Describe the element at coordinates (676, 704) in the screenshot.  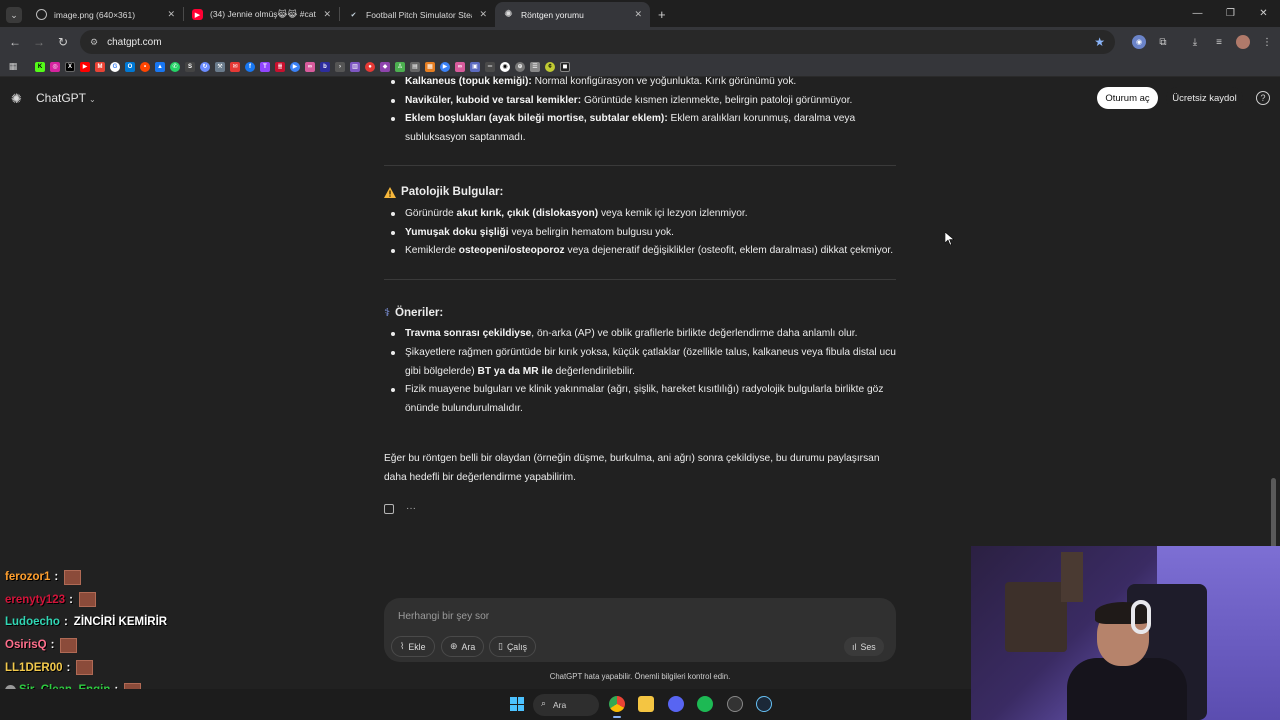
I see `discord-taskbar-icon` at that location.